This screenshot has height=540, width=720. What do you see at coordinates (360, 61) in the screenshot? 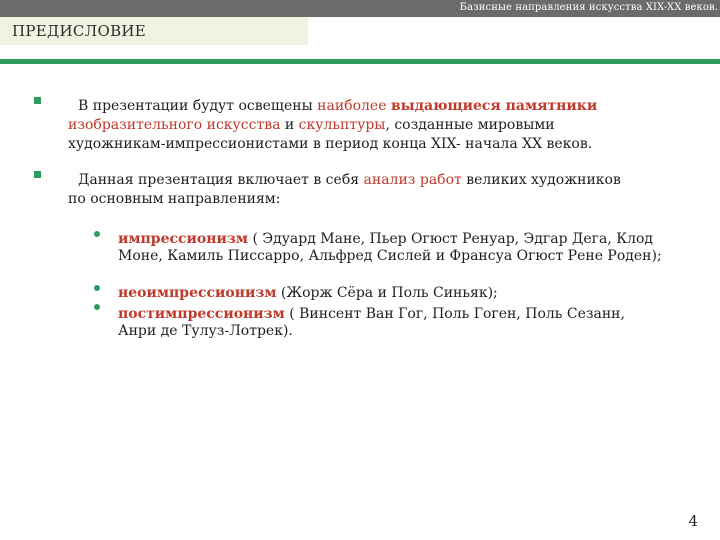
I see `accent-divider` at bounding box center [360, 61].